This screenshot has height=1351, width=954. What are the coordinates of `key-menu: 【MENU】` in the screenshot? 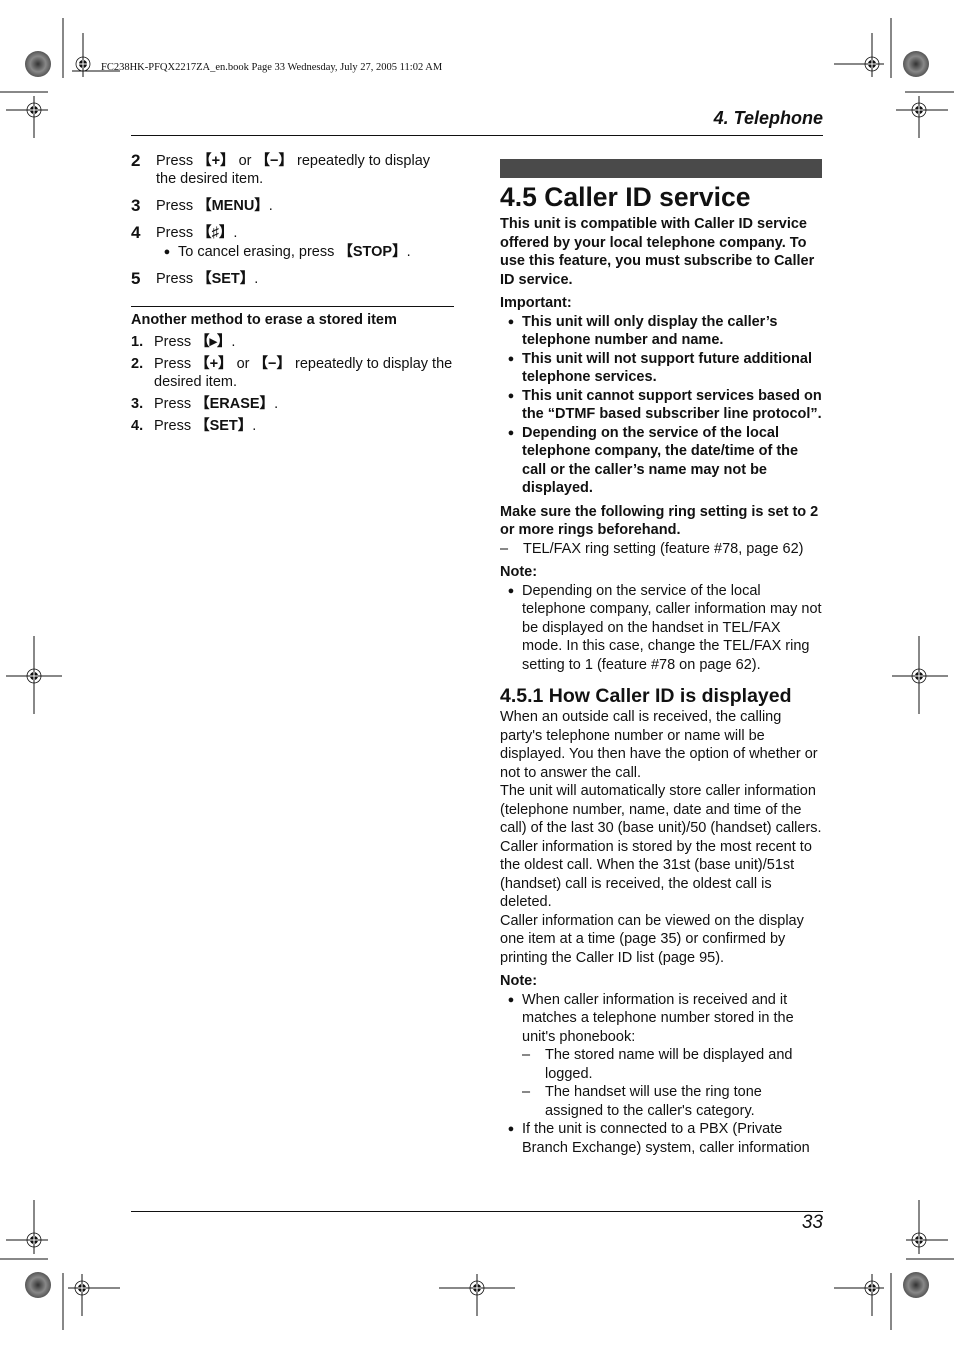 It's located at (233, 206).